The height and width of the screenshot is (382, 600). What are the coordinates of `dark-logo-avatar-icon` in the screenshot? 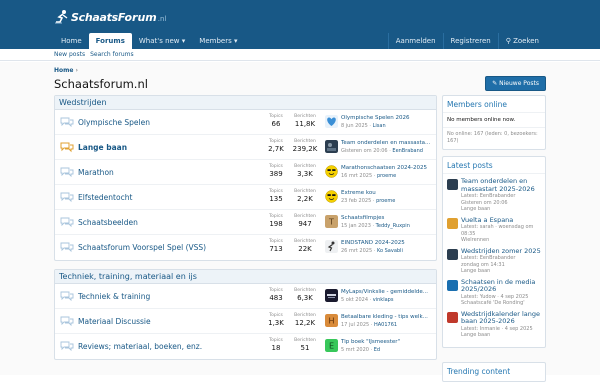 It's located at (331, 295).